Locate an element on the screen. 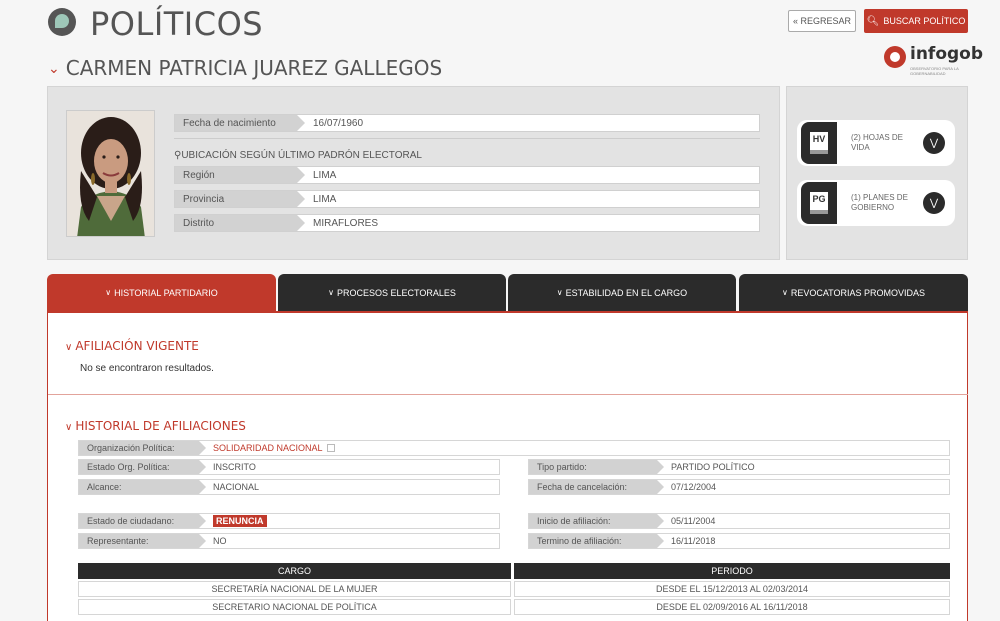 The image size is (1000, 621). tab-label: REVOCATORIAS PROMOVIDAS is located at coordinates (858, 292).